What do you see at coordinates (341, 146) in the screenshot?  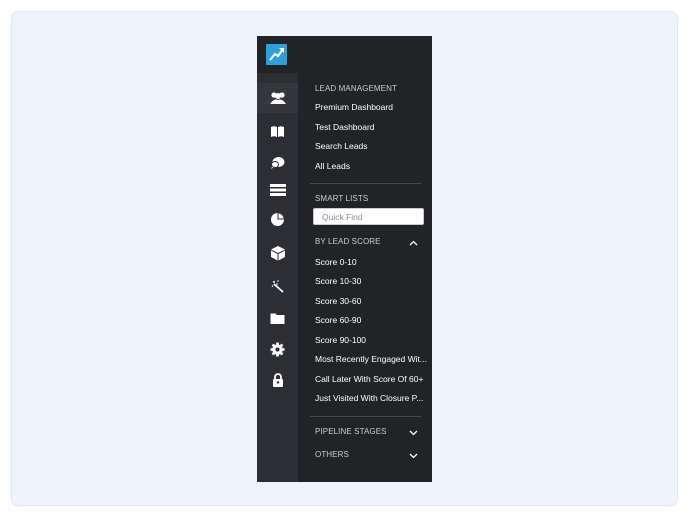 I see `nav-item-search-leads: Search Leads` at bounding box center [341, 146].